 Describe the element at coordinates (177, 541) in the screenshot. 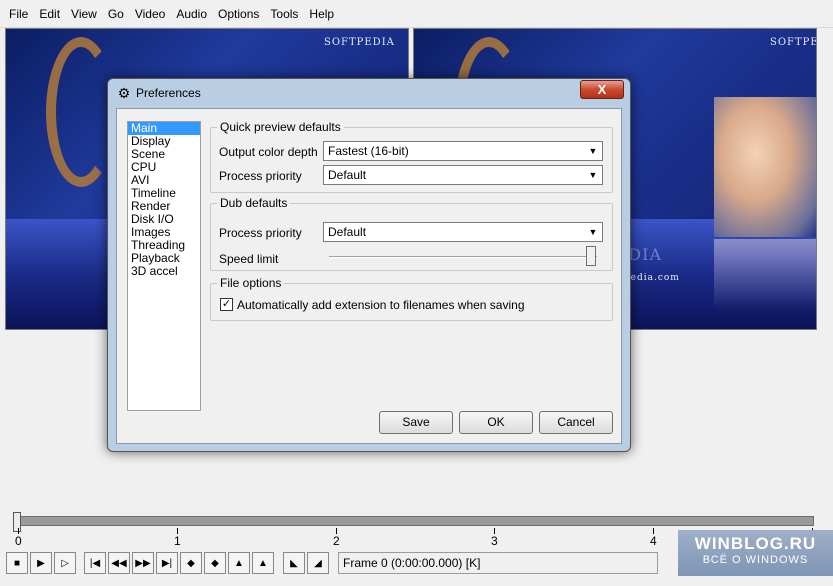

I see `timeline-tick-label: 1` at that location.